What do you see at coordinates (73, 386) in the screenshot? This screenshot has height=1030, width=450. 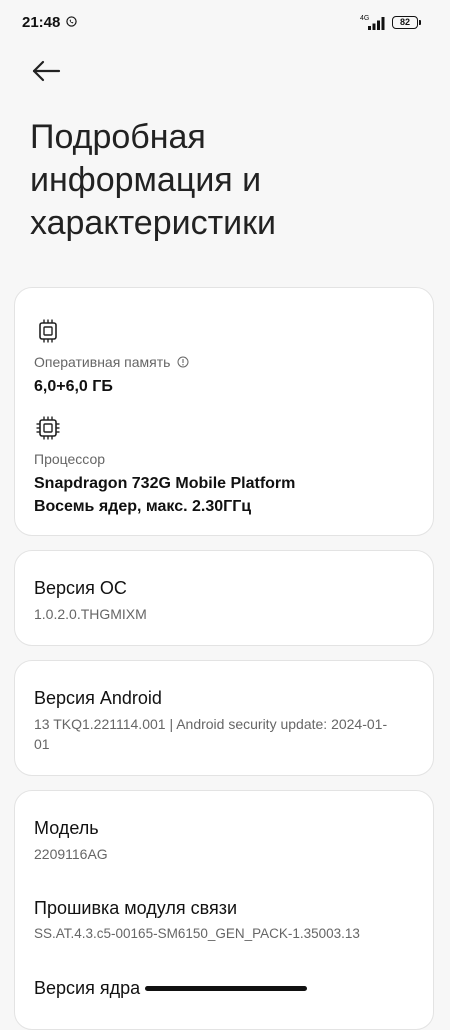 I see `ram-value: 6,0+6,0 ГБ` at bounding box center [73, 386].